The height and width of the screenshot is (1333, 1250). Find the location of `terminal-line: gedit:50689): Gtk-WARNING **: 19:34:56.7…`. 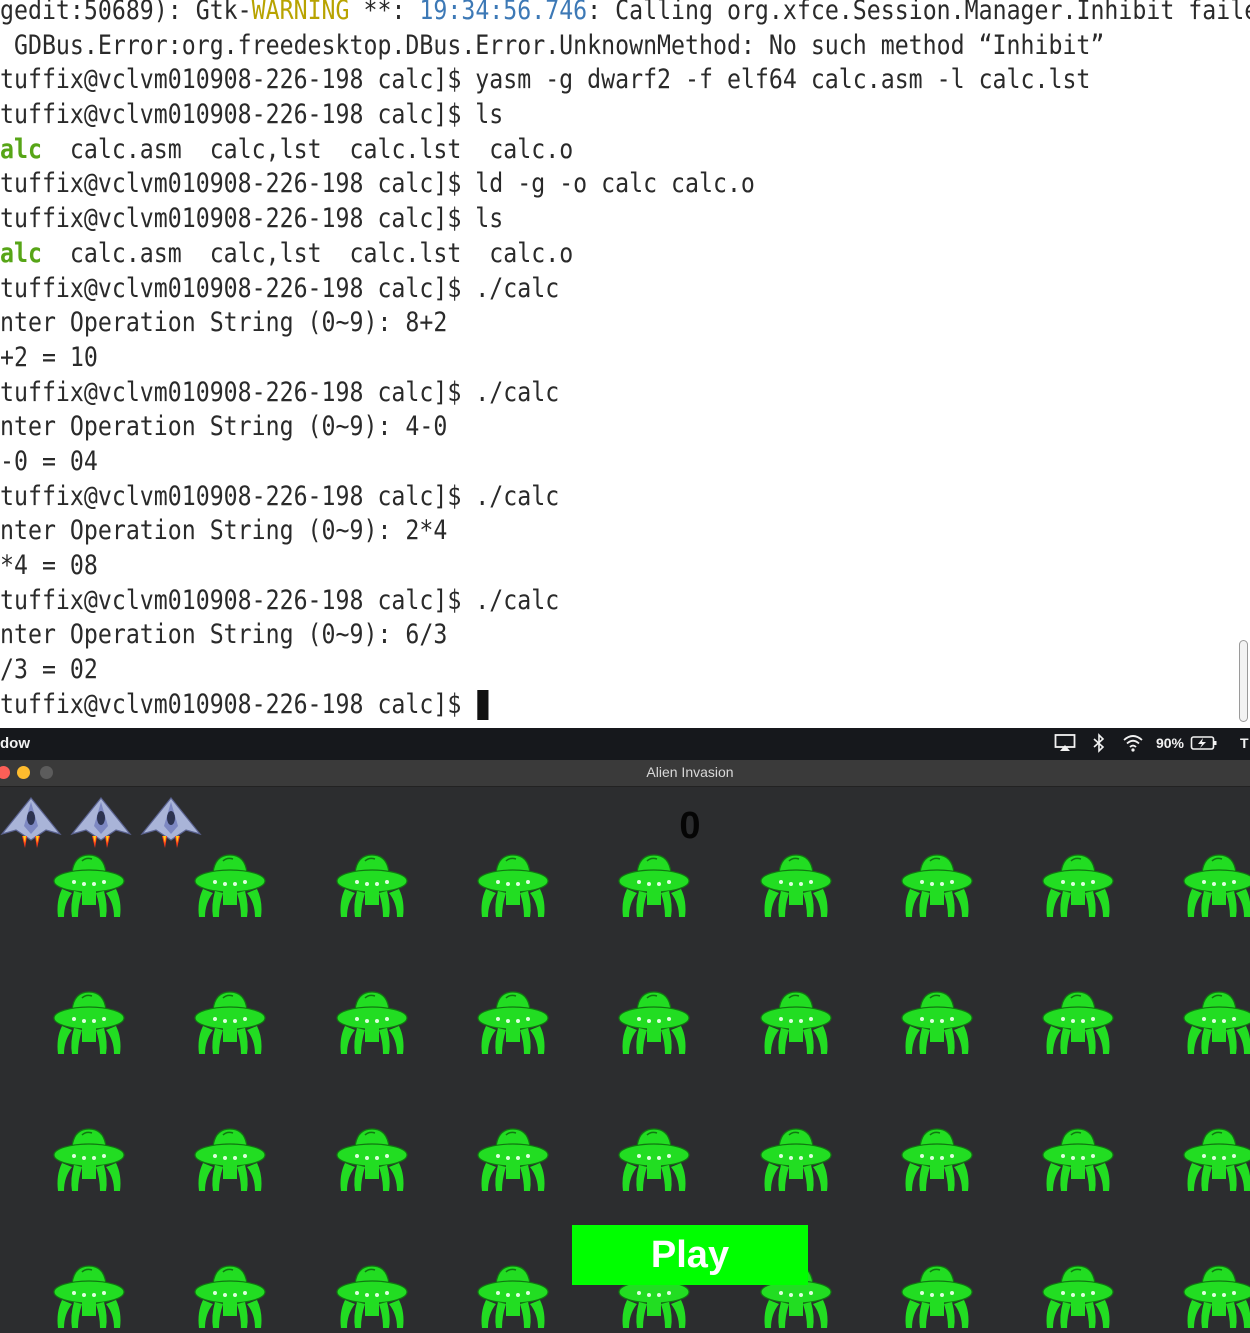

terminal-line: gedit:50689): Gtk-WARNING **: 19:34:56.7… is located at coordinates (625, 14).